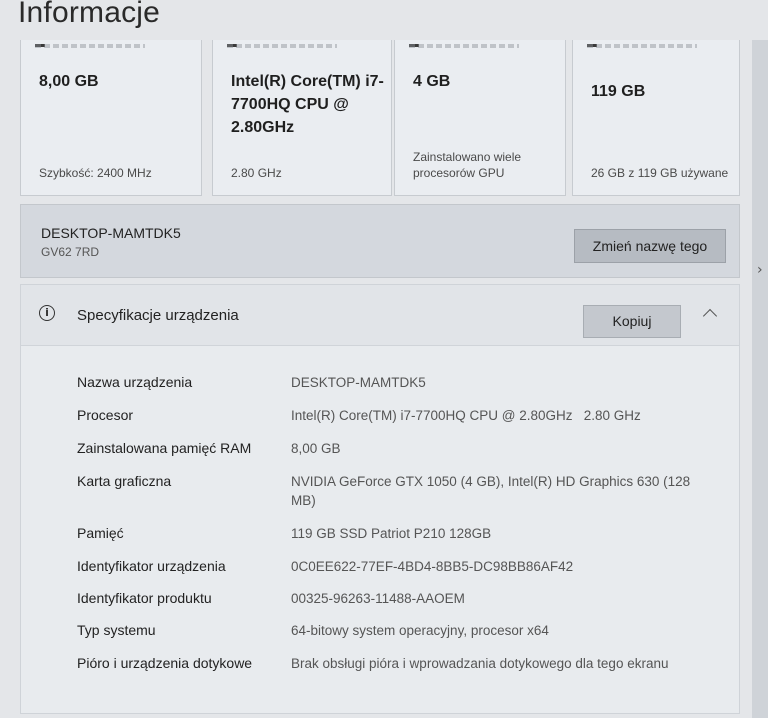  I want to click on window-edge, so click(760, 379).